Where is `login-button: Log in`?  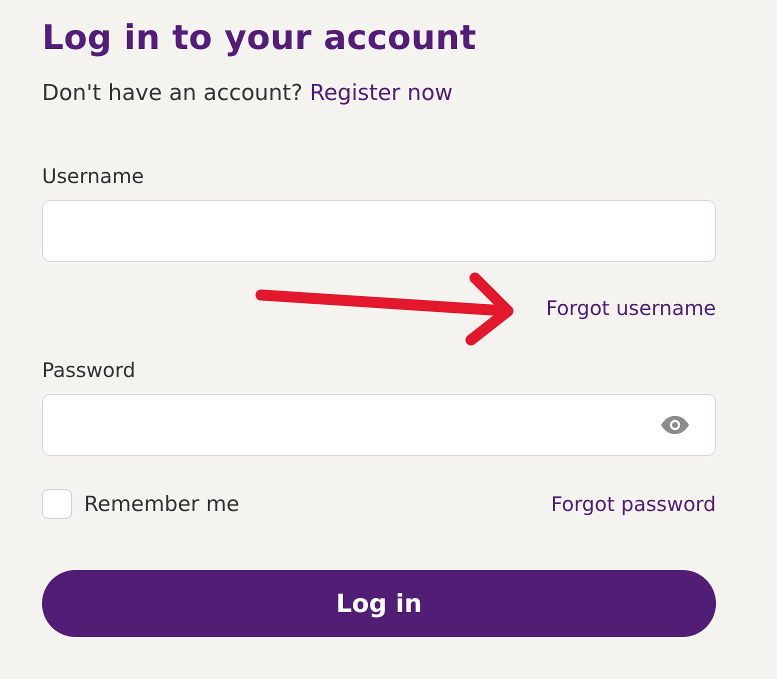
login-button: Log in is located at coordinates (379, 603).